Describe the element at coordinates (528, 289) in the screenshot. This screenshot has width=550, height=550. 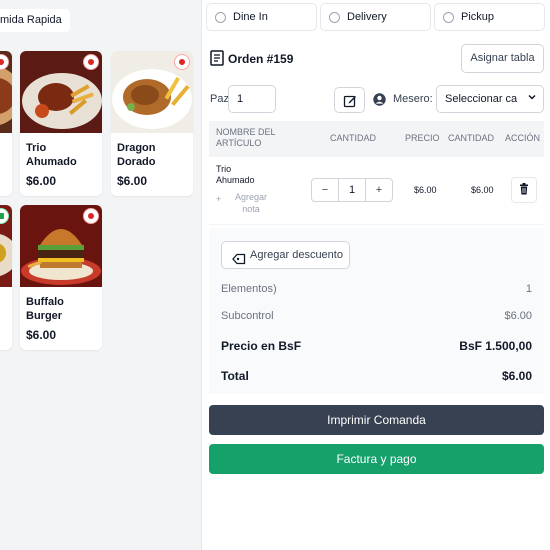
I see `items-count-value: 1` at that location.